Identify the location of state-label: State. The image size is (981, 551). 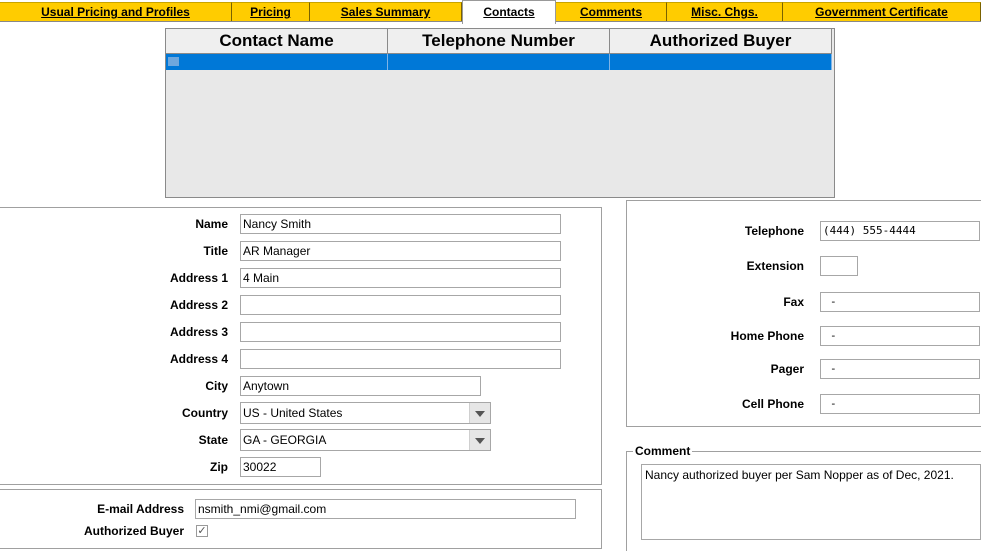
(213, 440).